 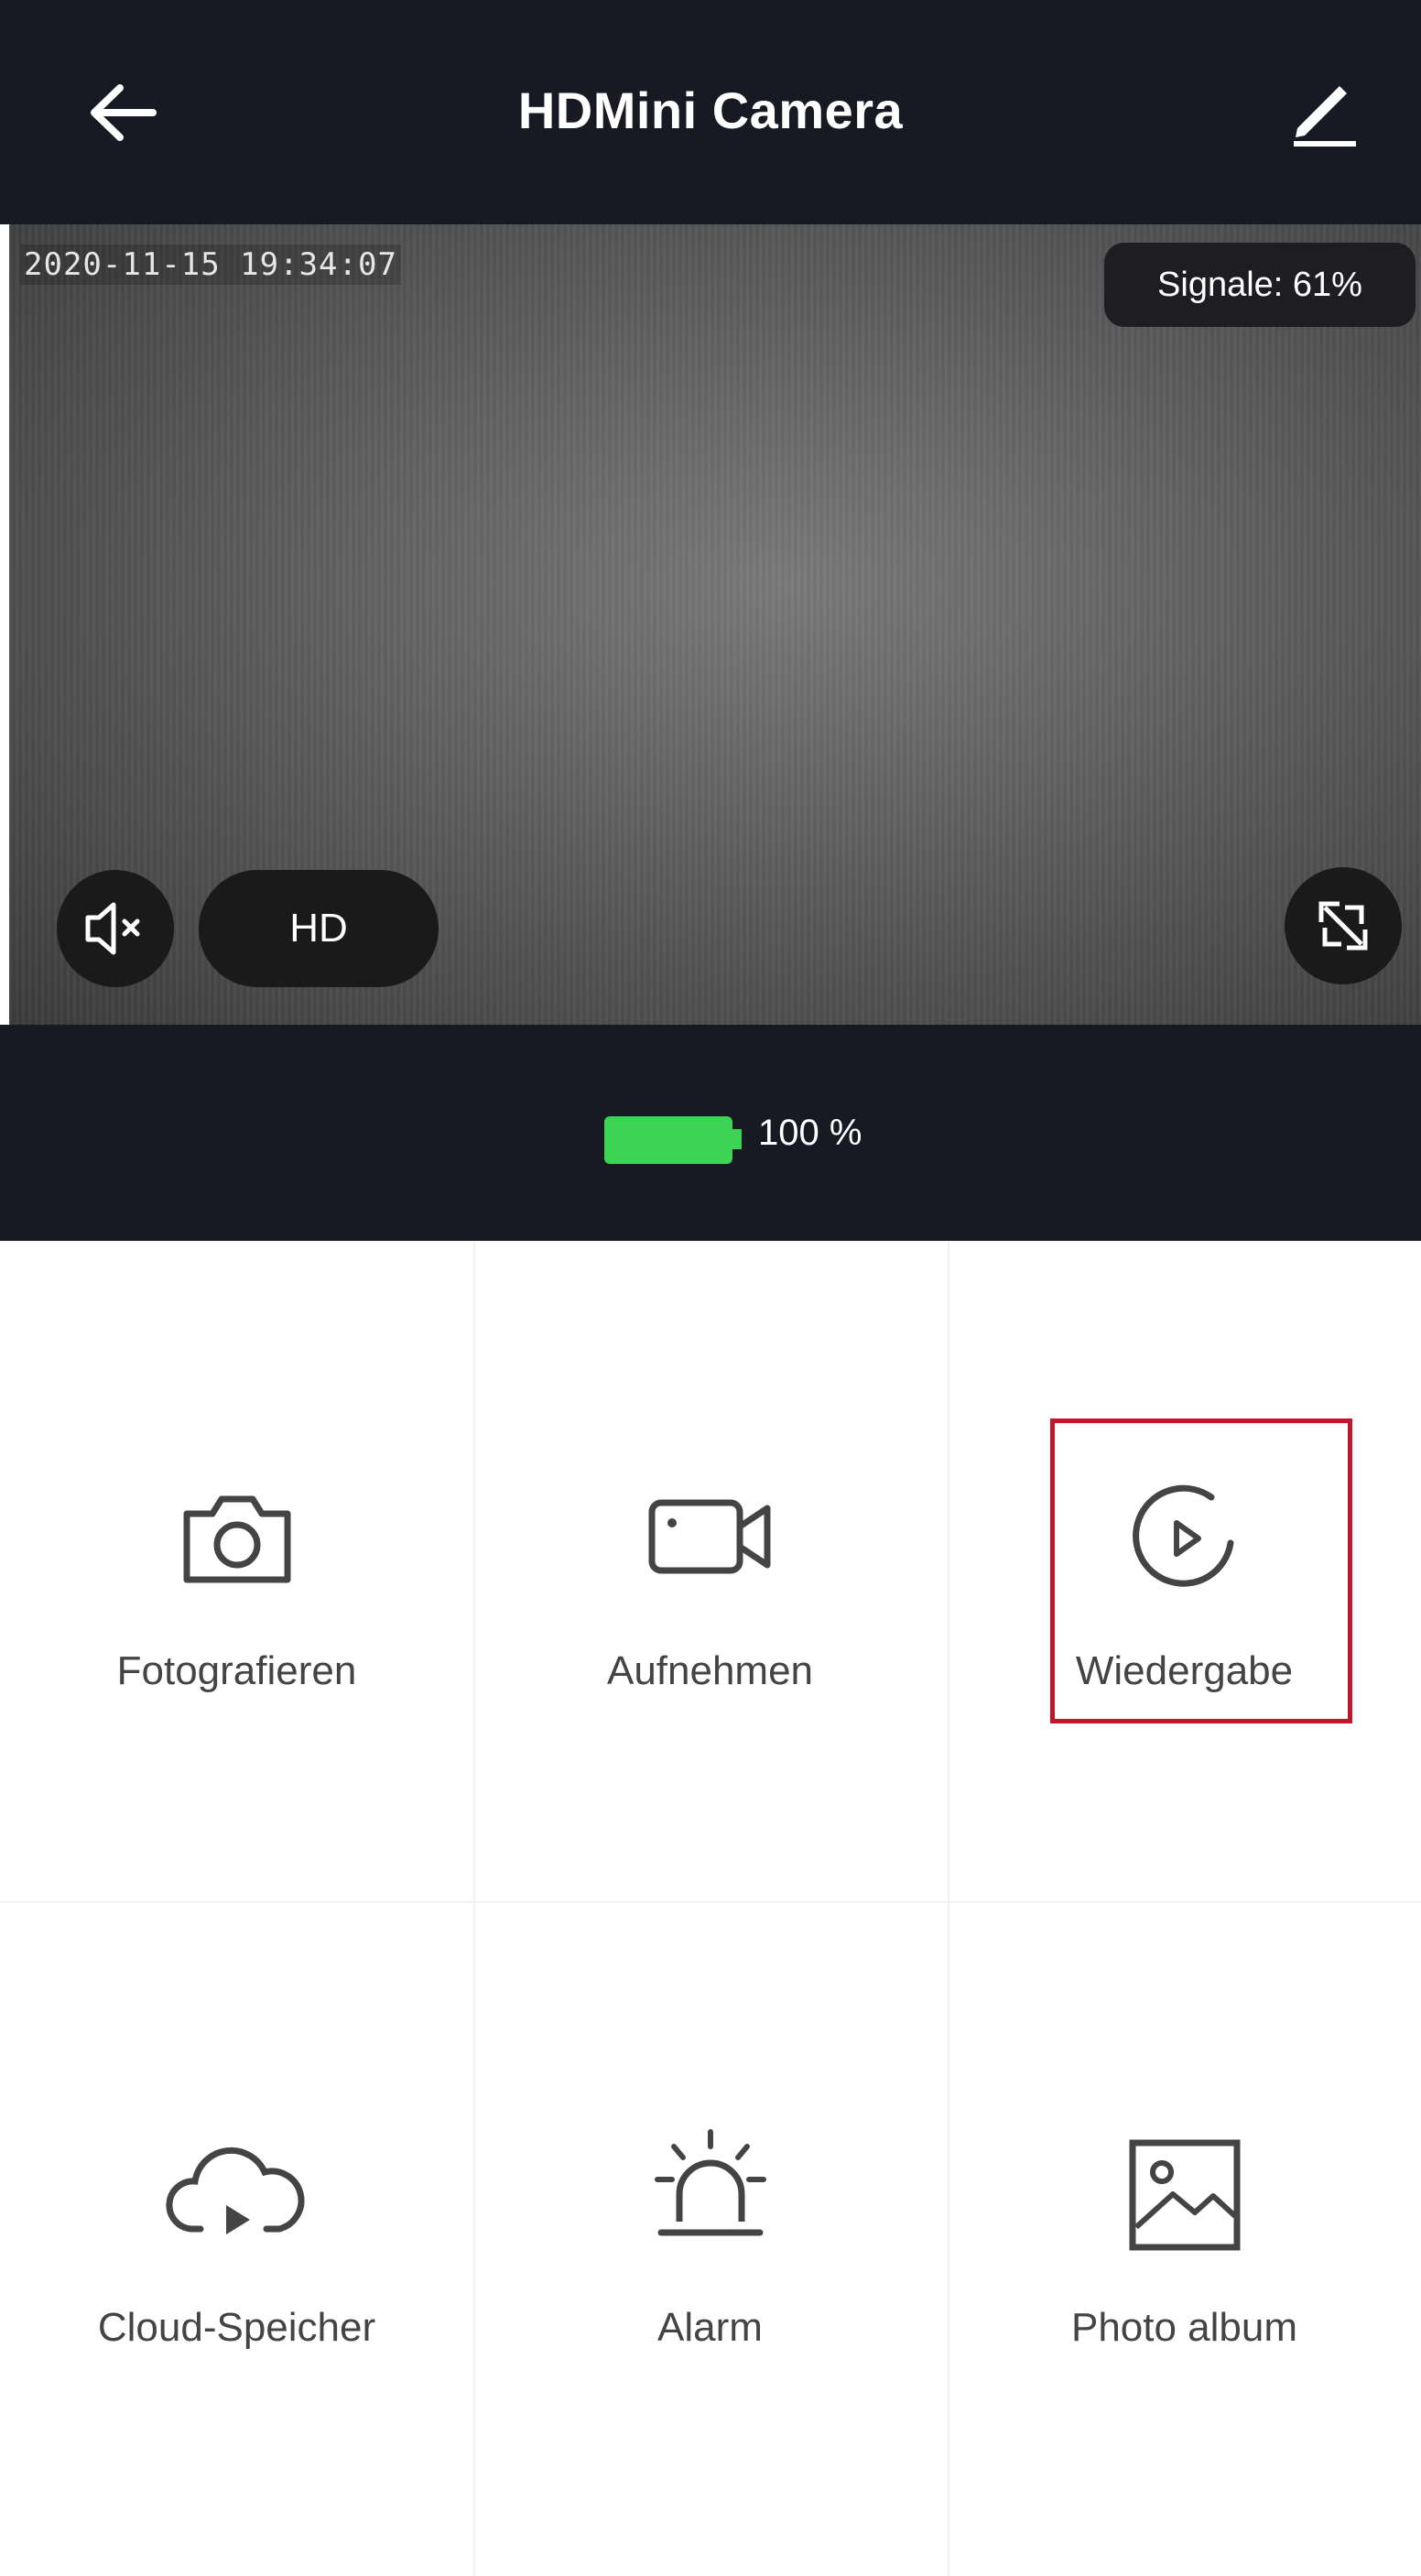 I want to click on take-photo-button: Fotografieren, so click(x=236, y=1571).